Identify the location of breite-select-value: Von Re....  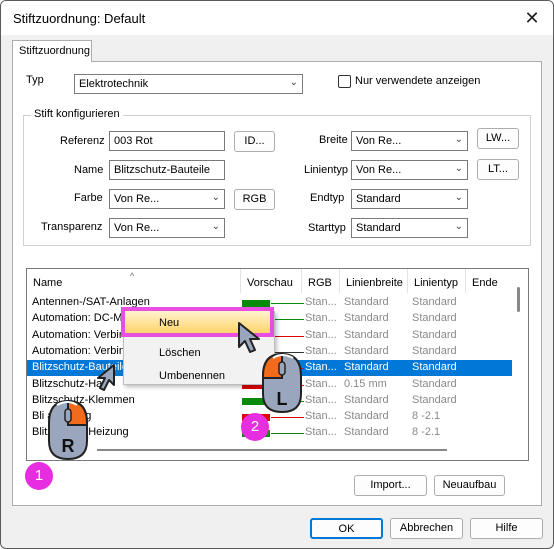
(379, 141).